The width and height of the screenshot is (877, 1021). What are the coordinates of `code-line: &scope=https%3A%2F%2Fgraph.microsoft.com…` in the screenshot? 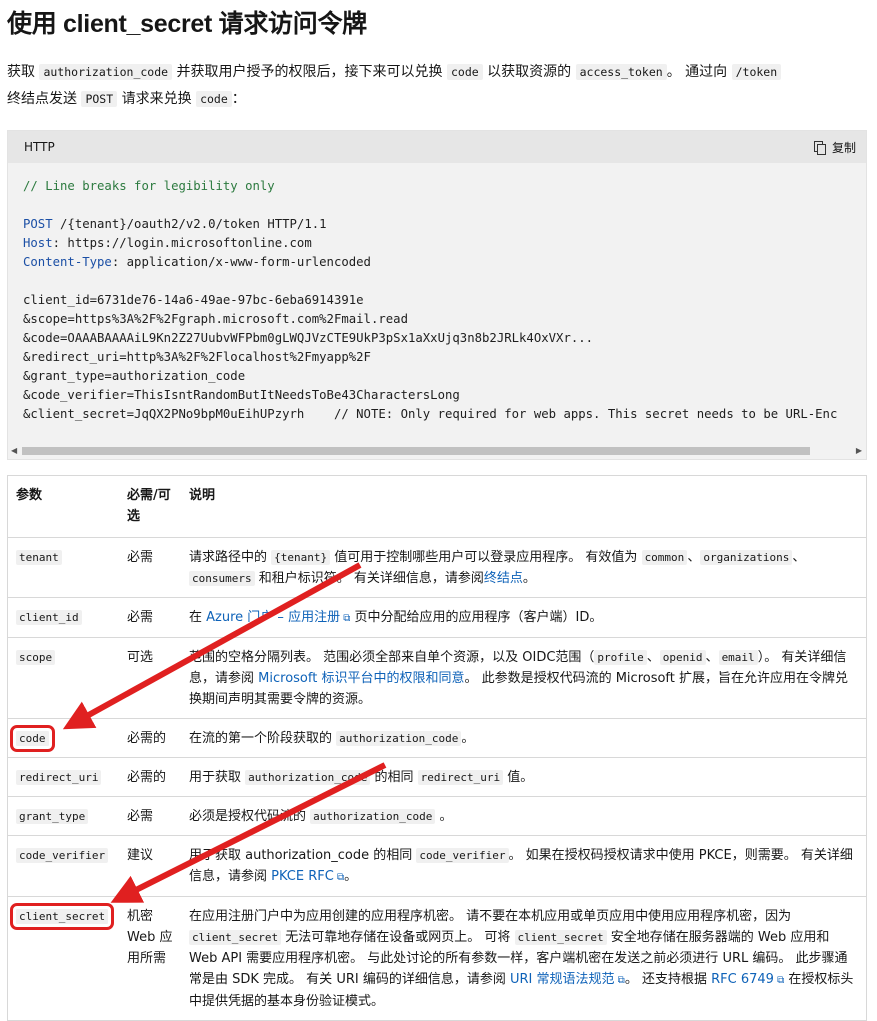 It's located at (215, 319).